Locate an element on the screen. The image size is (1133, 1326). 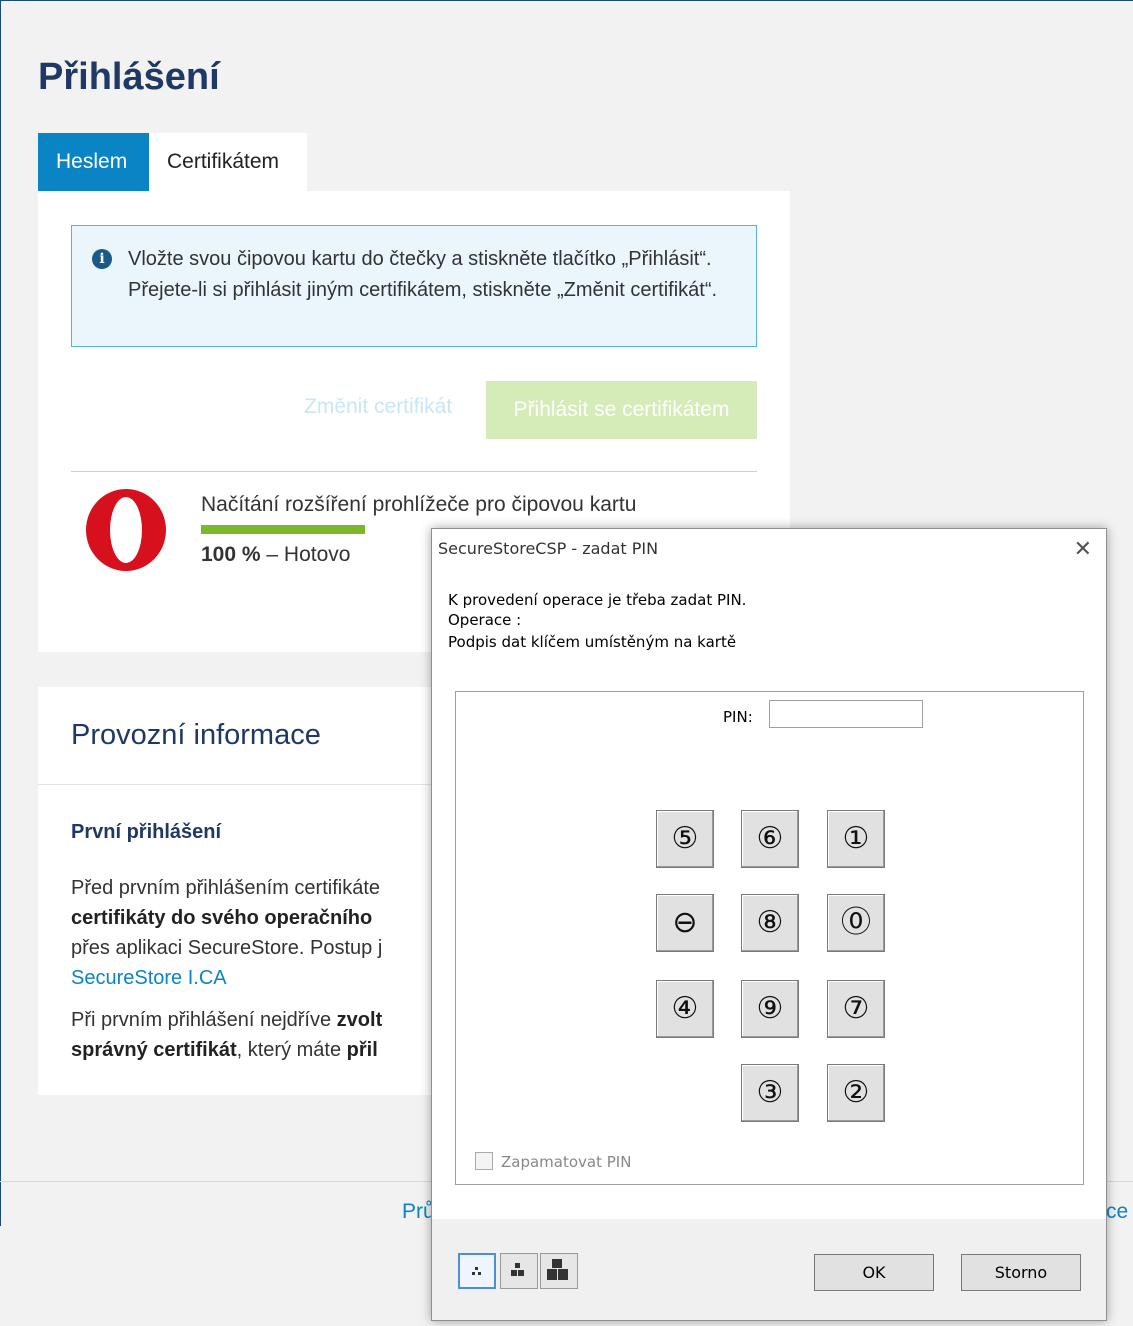
size-small-button is located at coordinates (477, 1271).